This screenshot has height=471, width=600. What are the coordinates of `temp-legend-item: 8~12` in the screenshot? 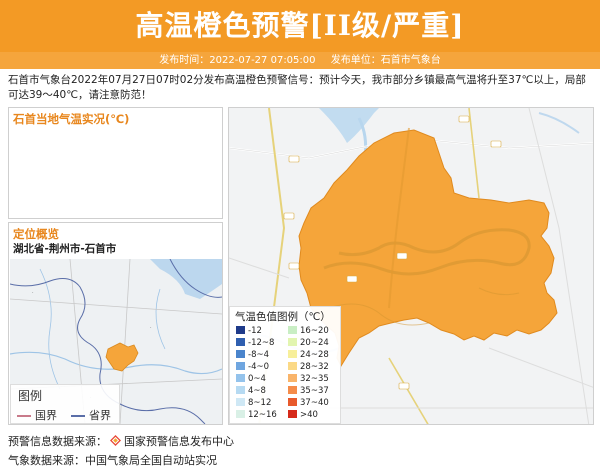 It's located at (253, 403).